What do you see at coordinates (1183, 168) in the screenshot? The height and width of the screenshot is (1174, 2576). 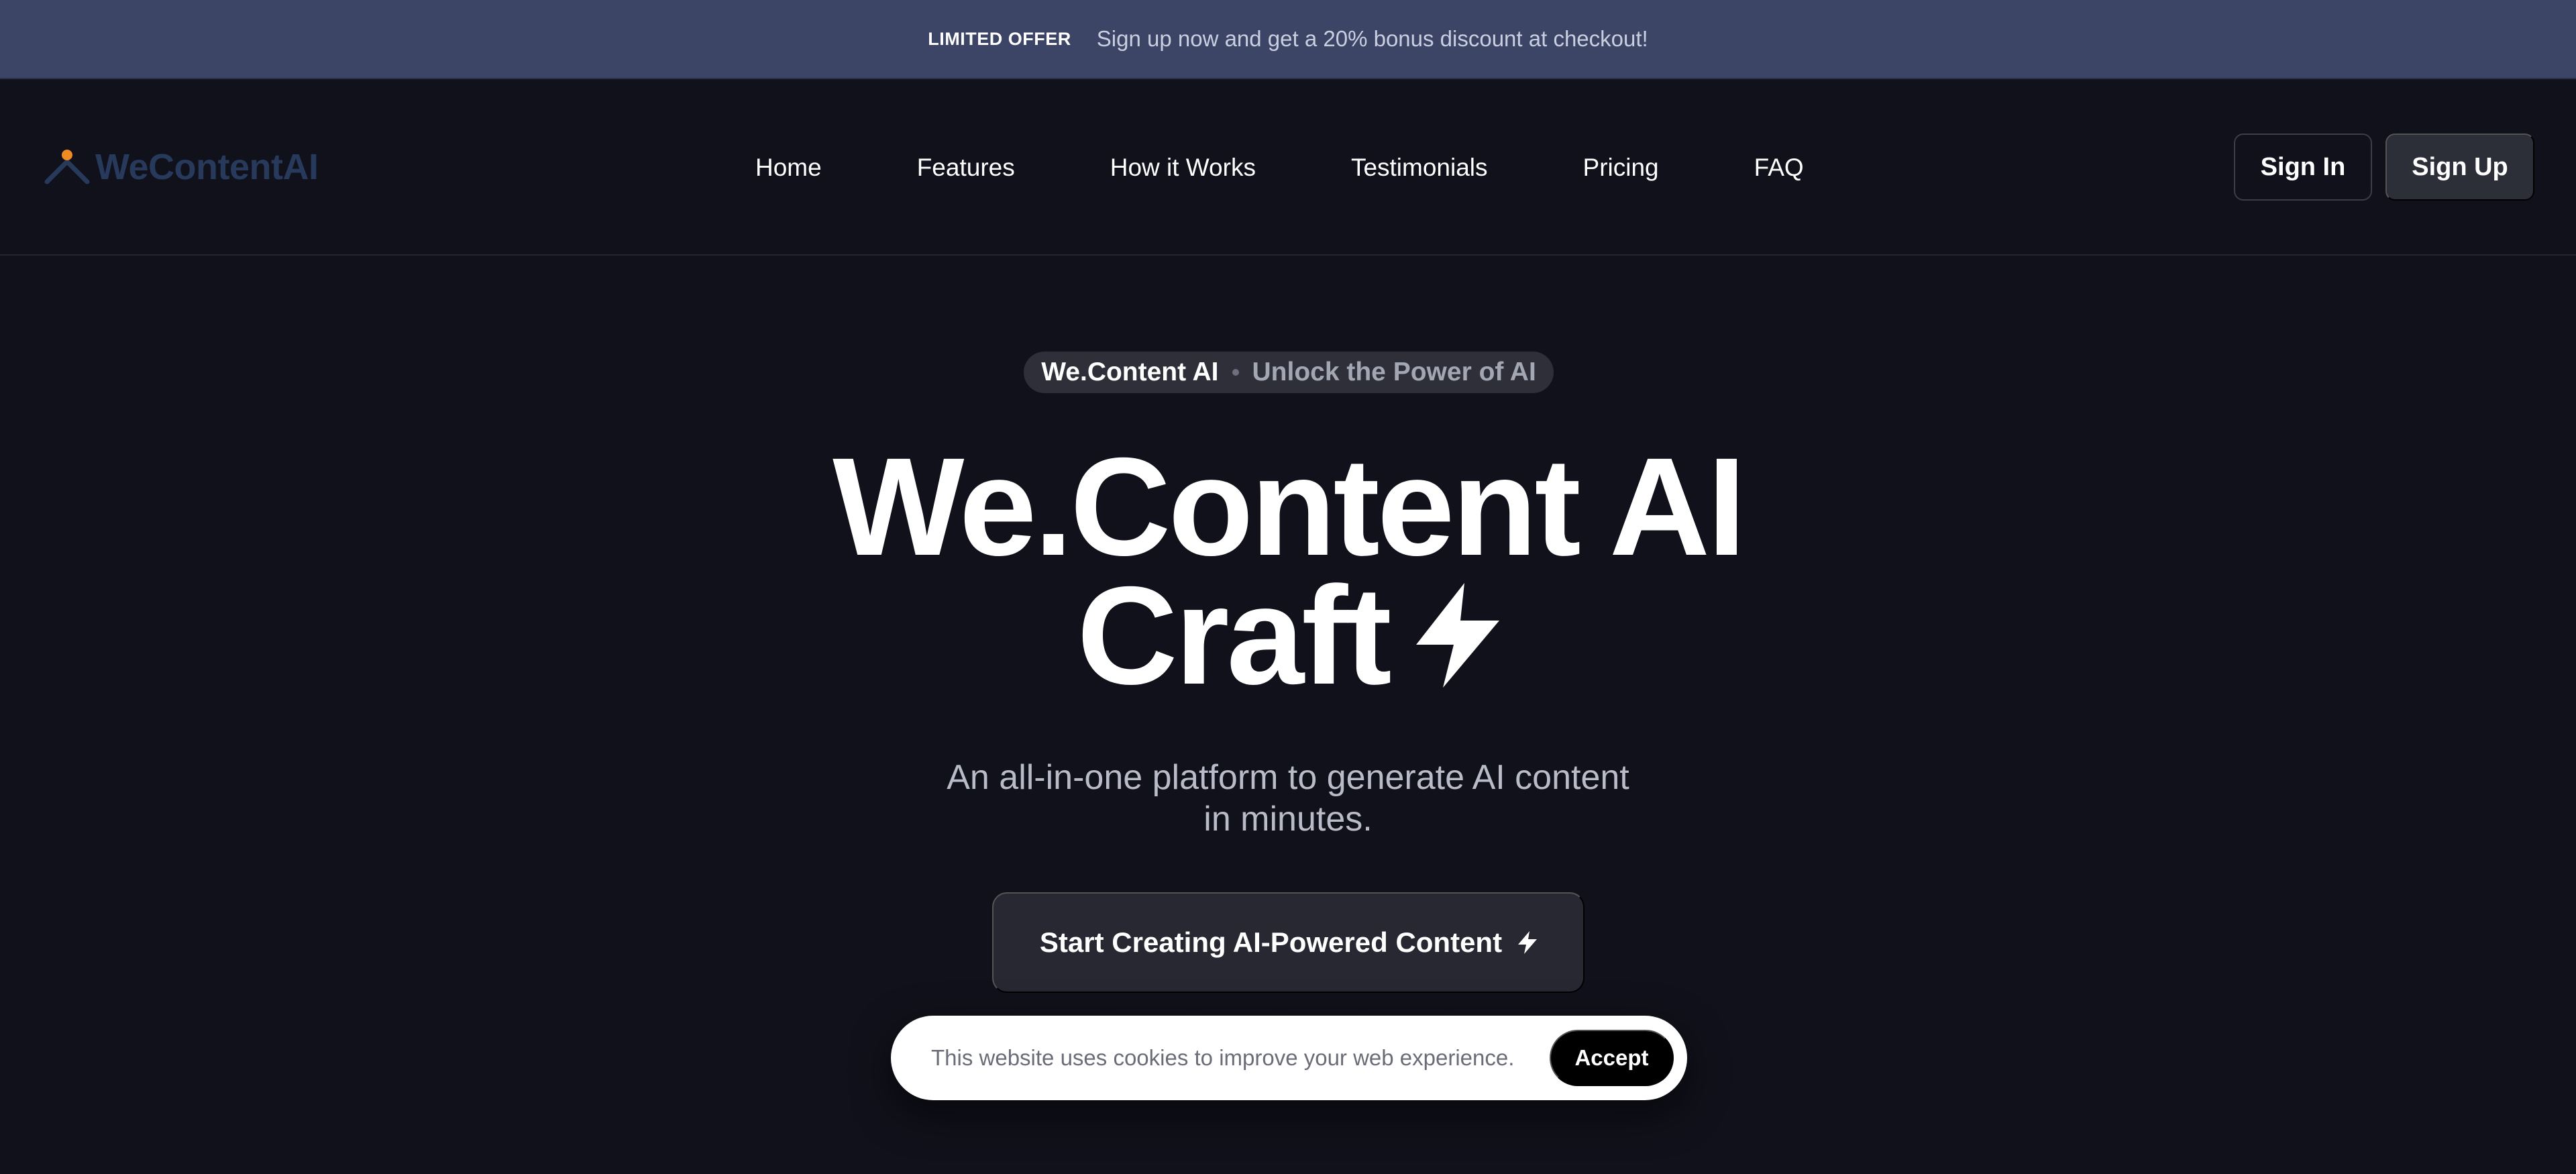 I see `nav-link-how-it-works: How it Works` at bounding box center [1183, 168].